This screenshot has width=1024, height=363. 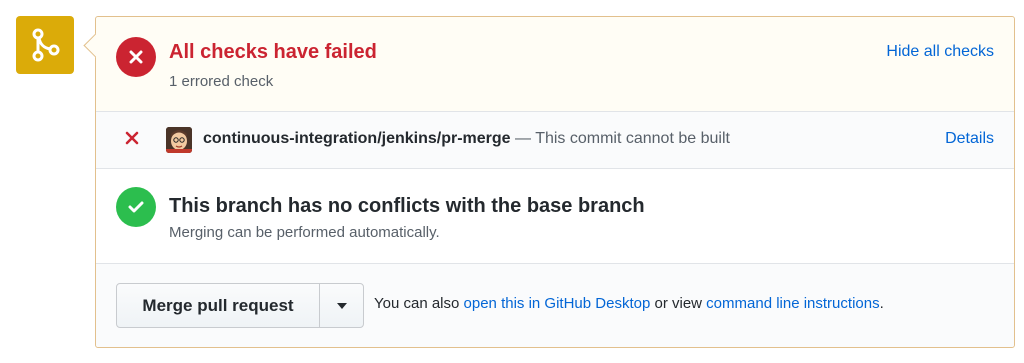 I want to click on jenkins-avatar-icon, so click(x=179, y=140).